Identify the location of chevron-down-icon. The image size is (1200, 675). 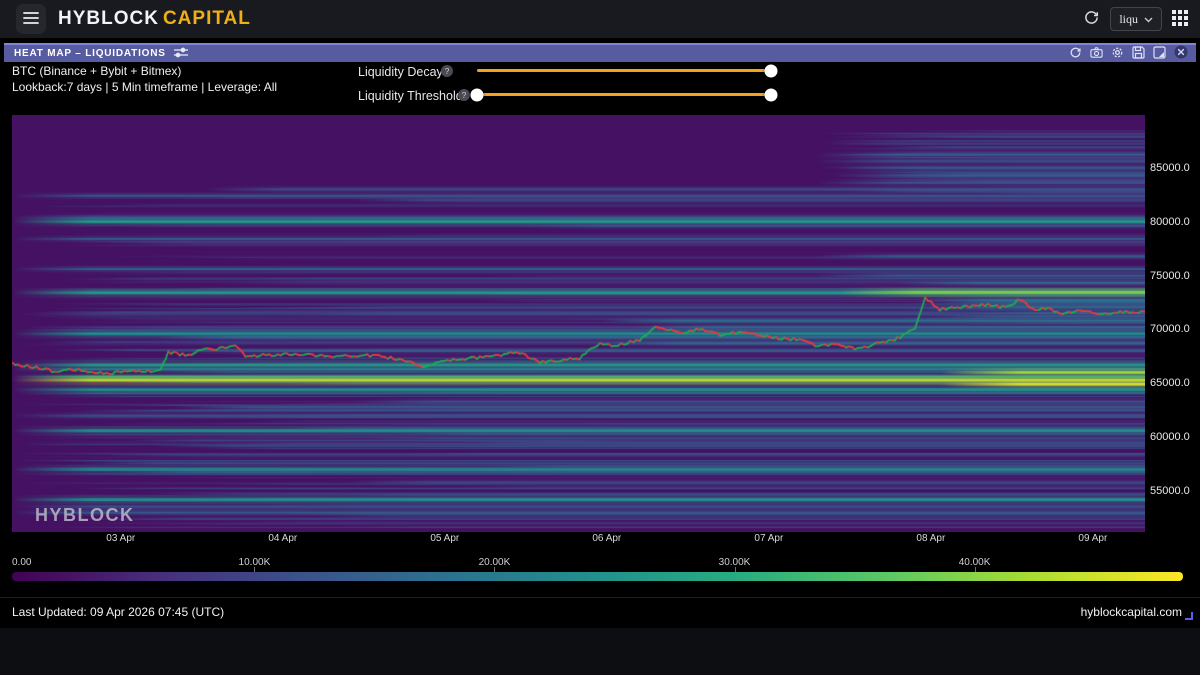
(1148, 19).